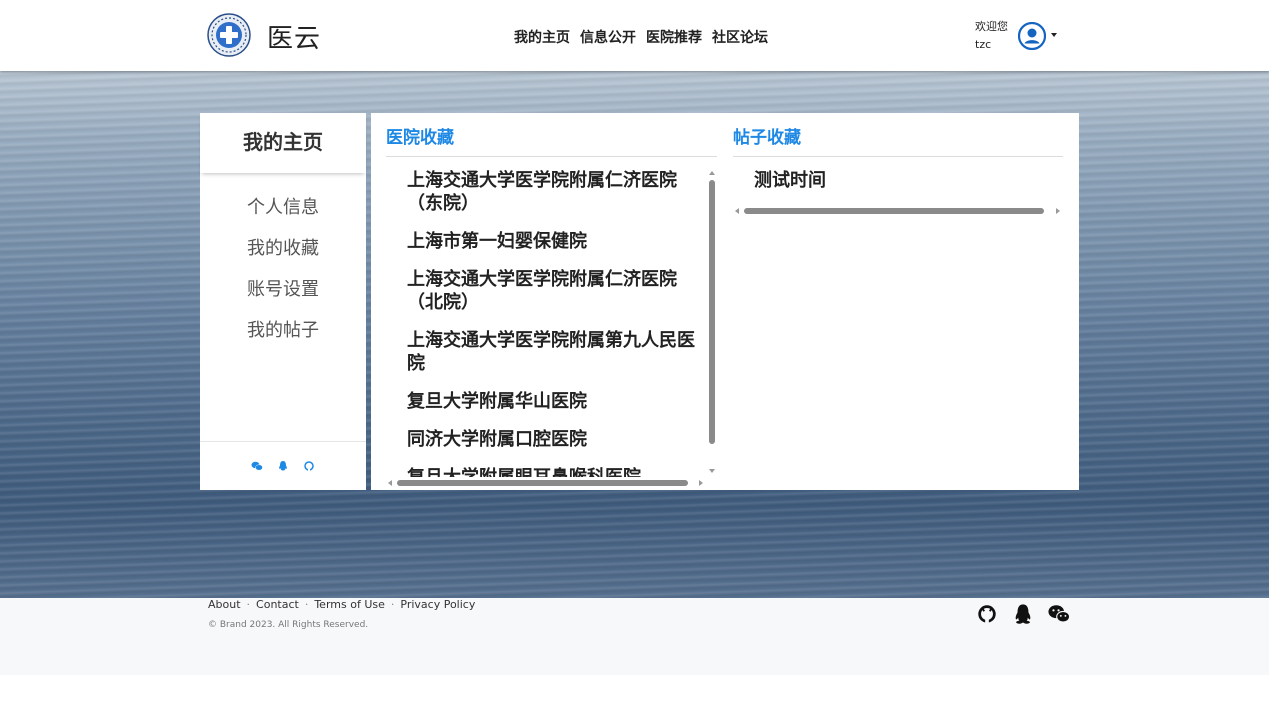 Image resolution: width=1269 pixels, height=722 pixels. I want to click on nav-info-public: 信息公开, so click(608, 37).